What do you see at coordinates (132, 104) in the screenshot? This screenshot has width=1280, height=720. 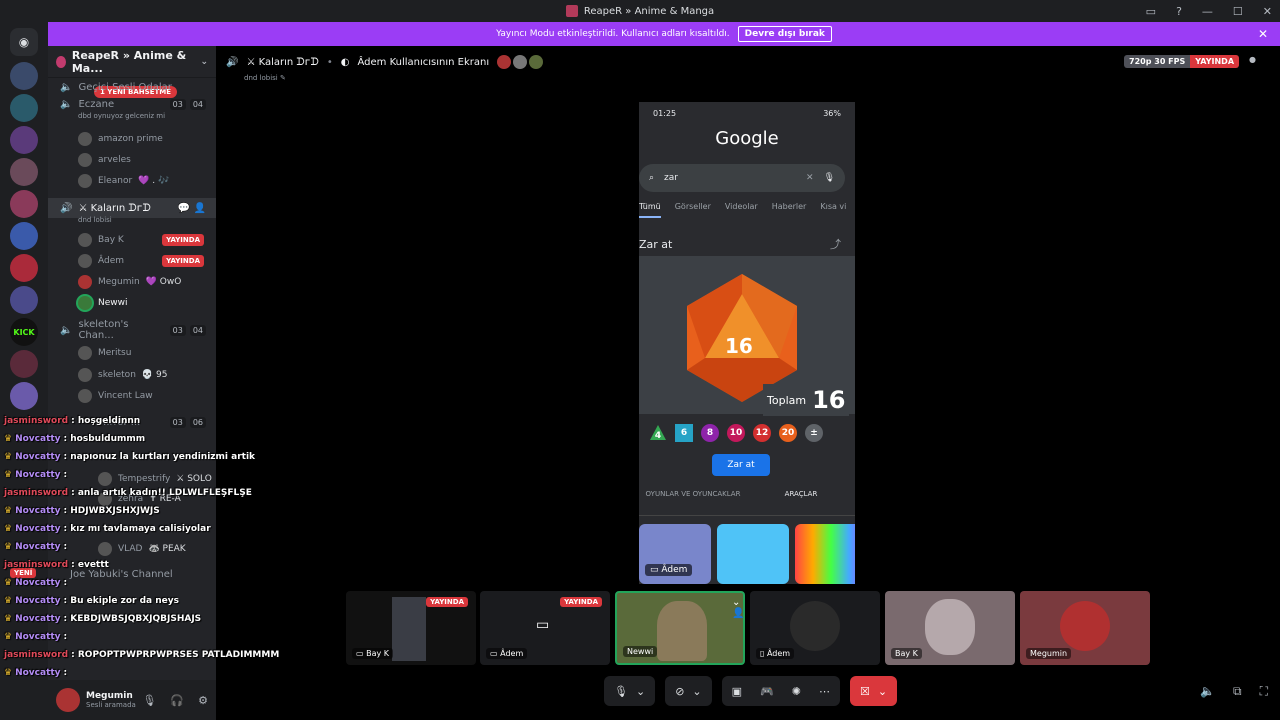 I see `channel-item: 🔈 Eczane 03 04` at bounding box center [132, 104].